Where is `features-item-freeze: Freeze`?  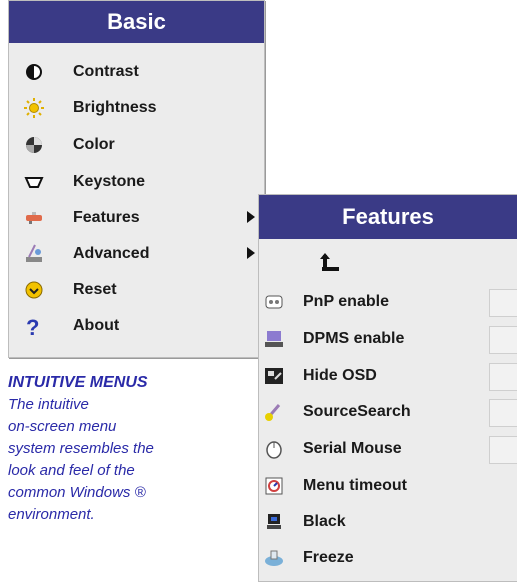
features-item-freeze: Freeze is located at coordinates (308, 558).